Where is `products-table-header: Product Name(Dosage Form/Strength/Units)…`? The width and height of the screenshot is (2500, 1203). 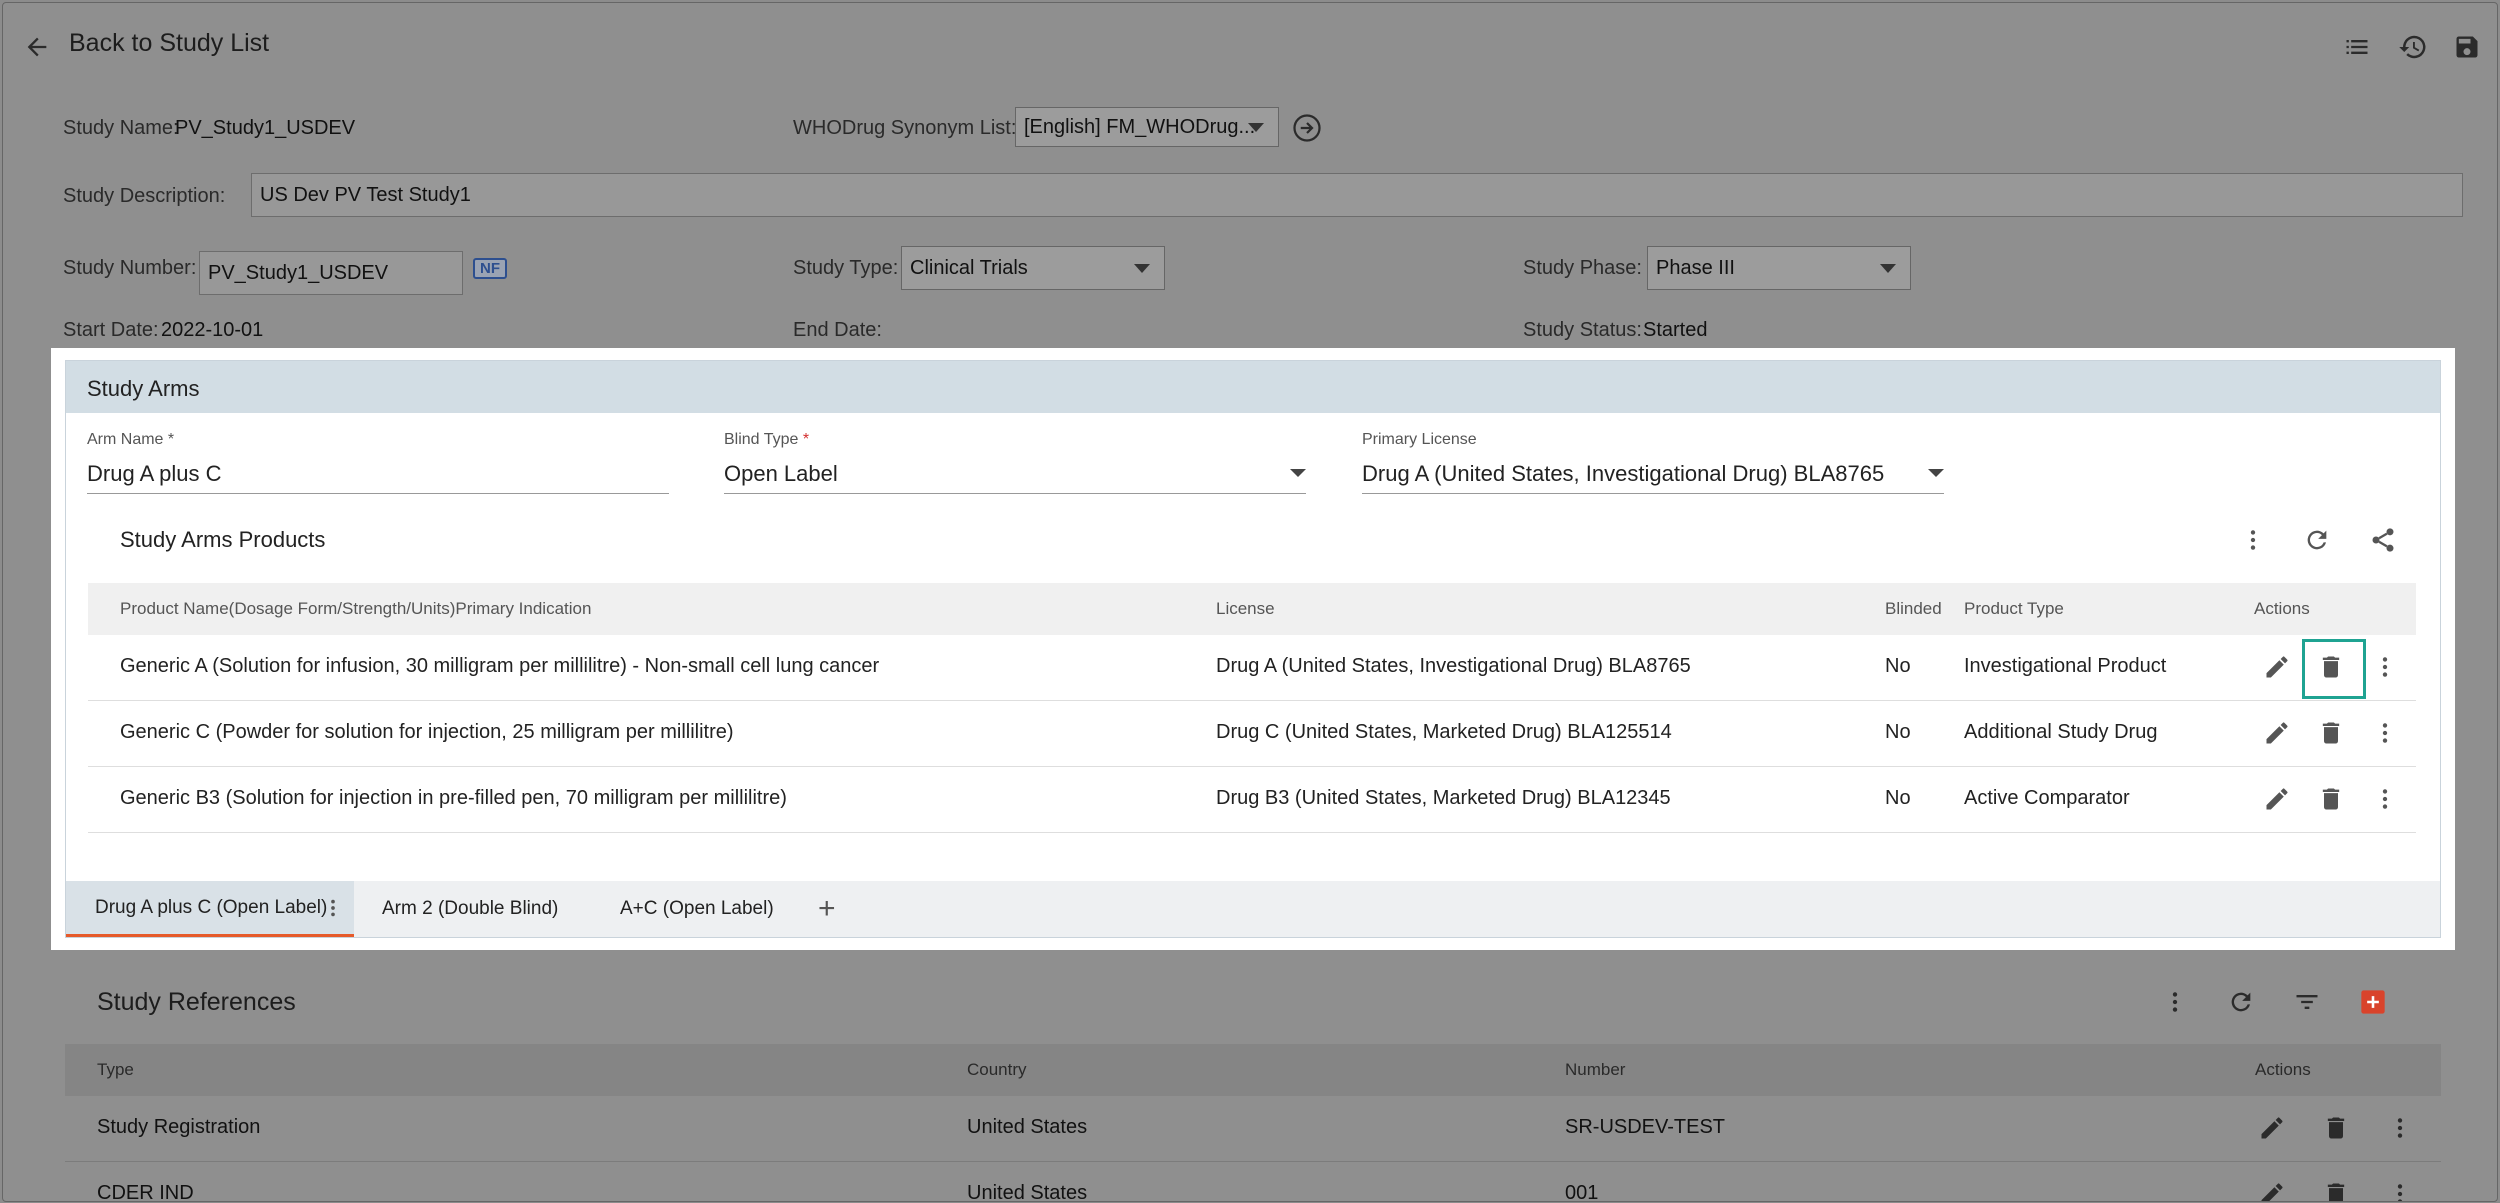
products-table-header: Product Name(Dosage Form/Strength/Units)… is located at coordinates (1252, 609).